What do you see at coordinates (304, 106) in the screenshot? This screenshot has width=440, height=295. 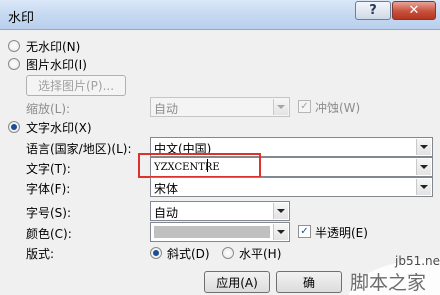 I see `washout-checkbox: ✓` at bounding box center [304, 106].